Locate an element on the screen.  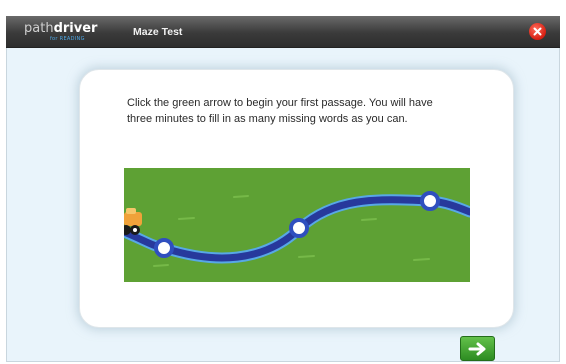
close-button is located at coordinates (537, 31).